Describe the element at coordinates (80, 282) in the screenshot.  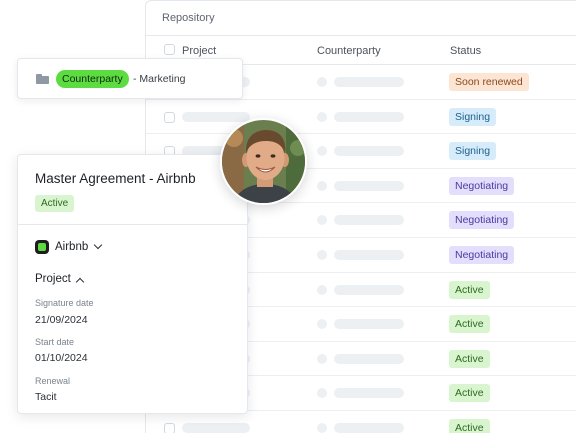
I see `chevron-up-icon` at that location.